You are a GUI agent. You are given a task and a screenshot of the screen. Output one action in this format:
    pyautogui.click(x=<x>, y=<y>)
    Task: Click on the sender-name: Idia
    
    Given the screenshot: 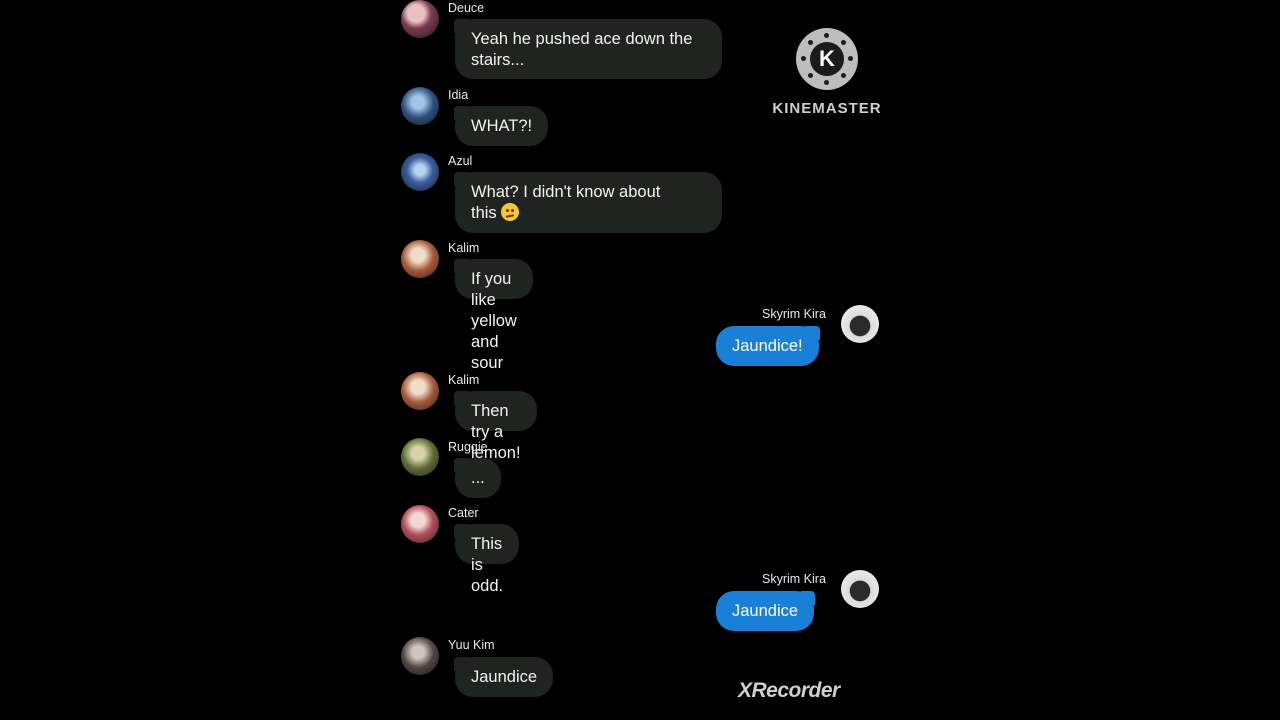 What is the action you would take?
    pyautogui.click(x=458, y=95)
    